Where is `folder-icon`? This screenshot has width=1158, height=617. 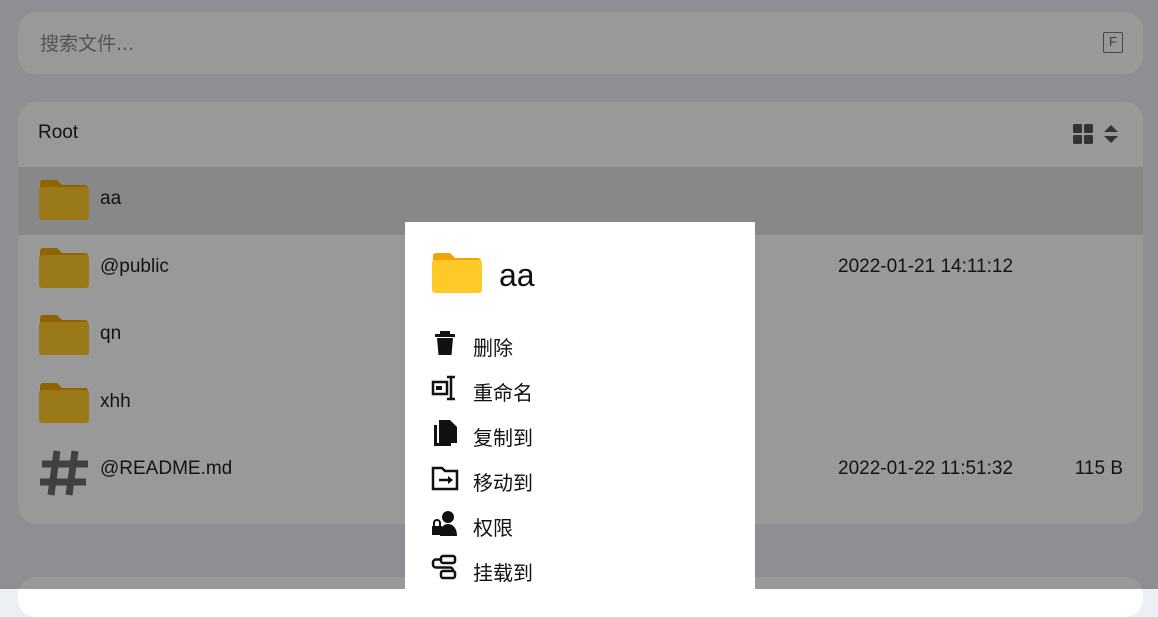
folder-icon is located at coordinates (457, 275).